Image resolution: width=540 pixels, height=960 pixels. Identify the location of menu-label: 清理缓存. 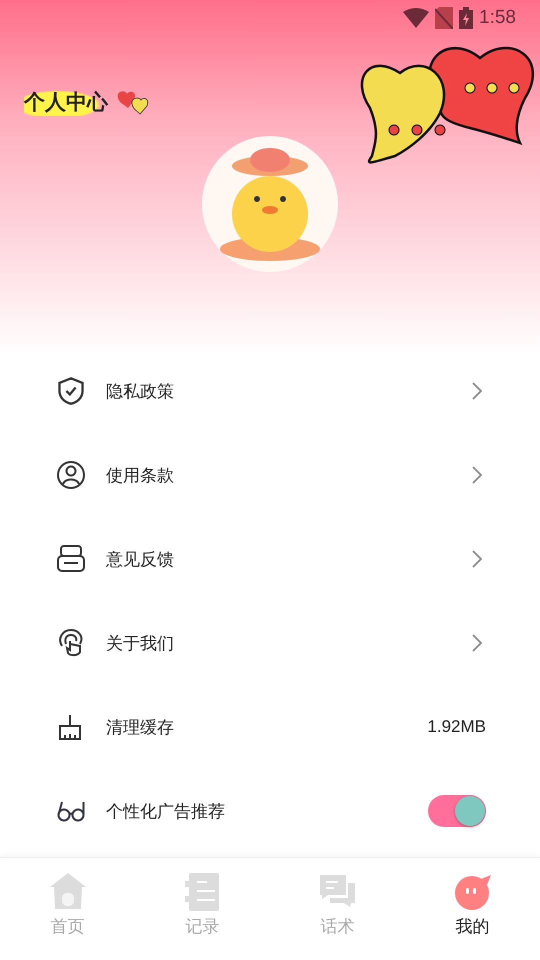
(140, 727).